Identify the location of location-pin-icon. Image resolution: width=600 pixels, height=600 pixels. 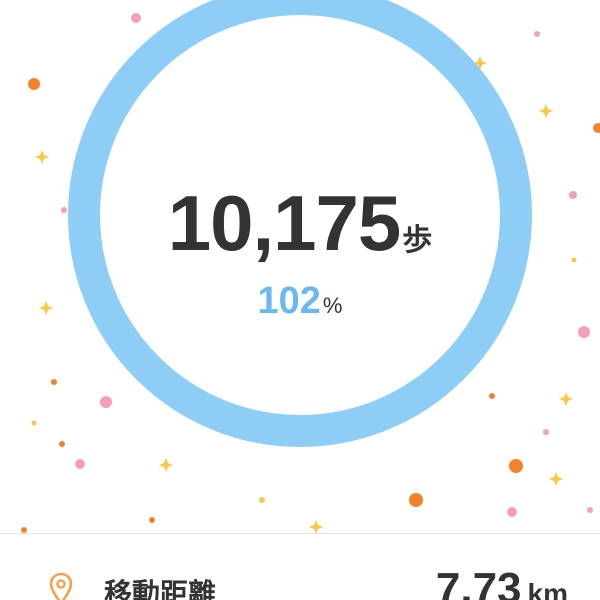
(61, 586).